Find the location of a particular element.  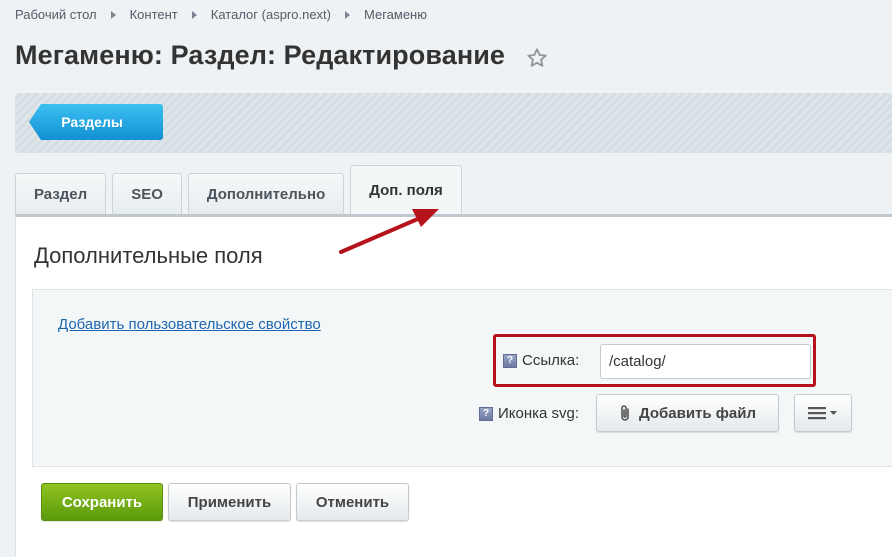

tab-bar: Раздел SEO Дополнительно Доп. поля is located at coordinates (241, 190).